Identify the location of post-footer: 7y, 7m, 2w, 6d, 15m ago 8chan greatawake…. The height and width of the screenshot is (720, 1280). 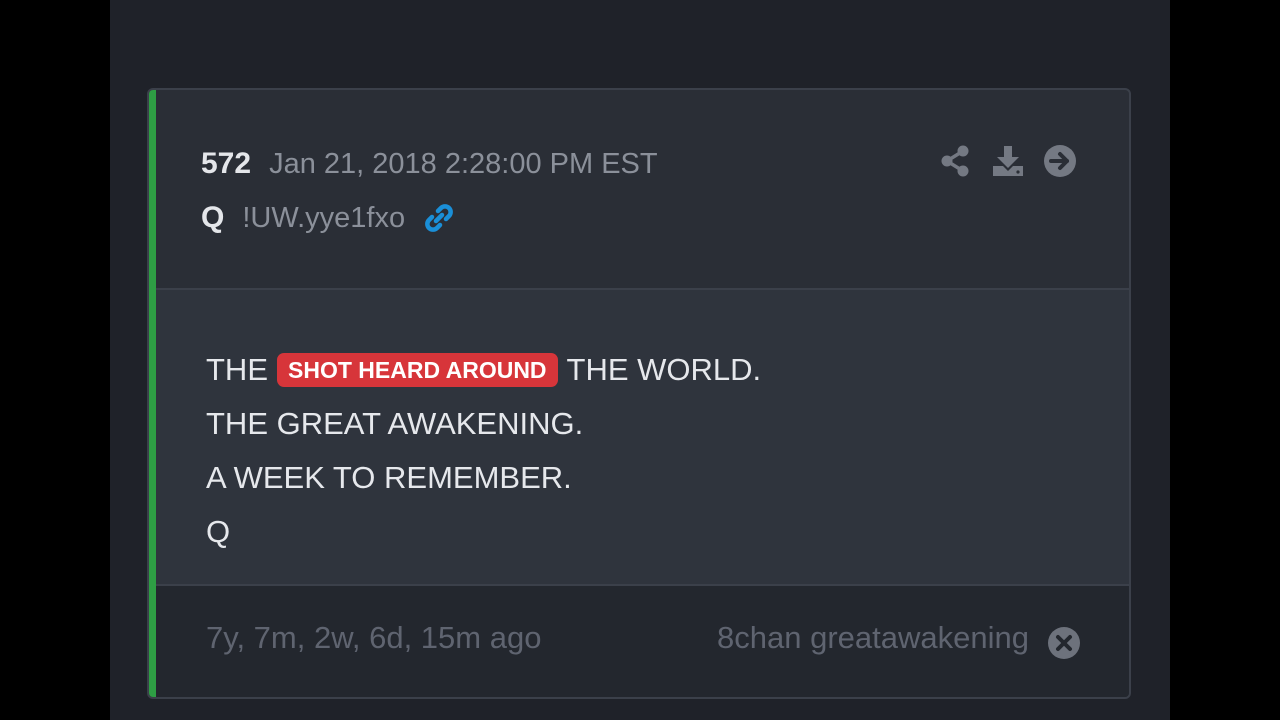
(642, 641).